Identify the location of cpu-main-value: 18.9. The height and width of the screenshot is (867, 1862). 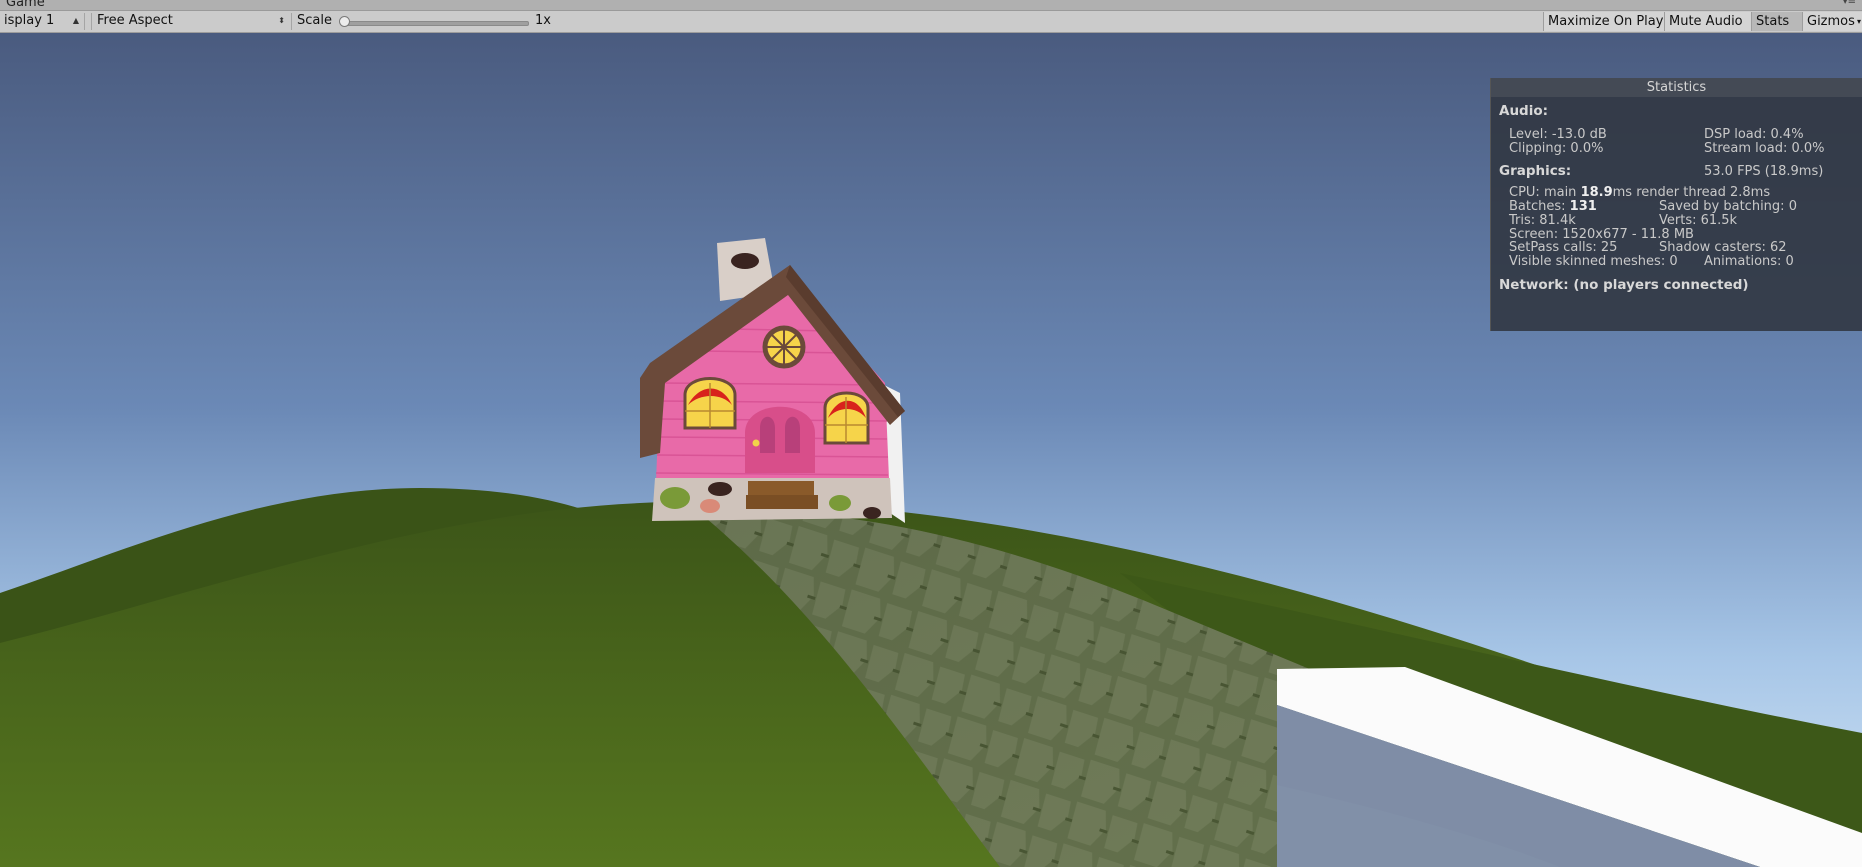
(1596, 192).